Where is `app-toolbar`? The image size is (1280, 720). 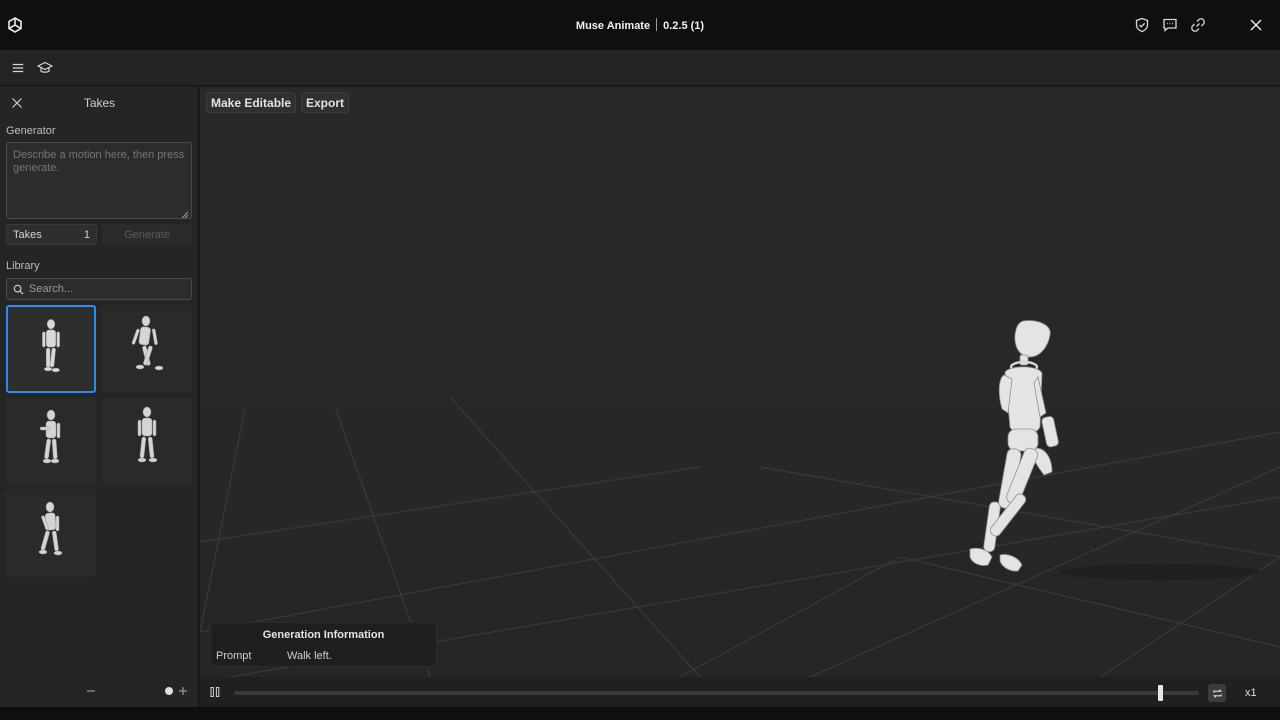
app-toolbar is located at coordinates (640, 68).